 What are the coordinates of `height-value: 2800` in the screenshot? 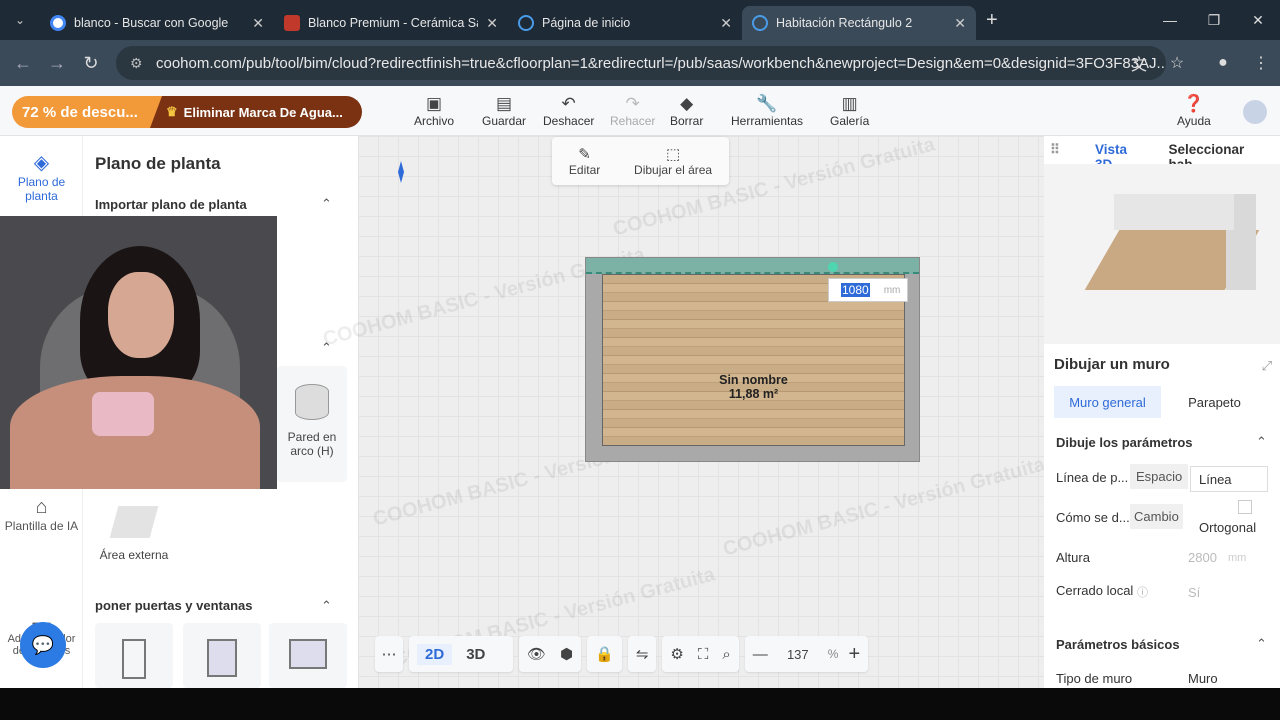 It's located at (1202, 557).